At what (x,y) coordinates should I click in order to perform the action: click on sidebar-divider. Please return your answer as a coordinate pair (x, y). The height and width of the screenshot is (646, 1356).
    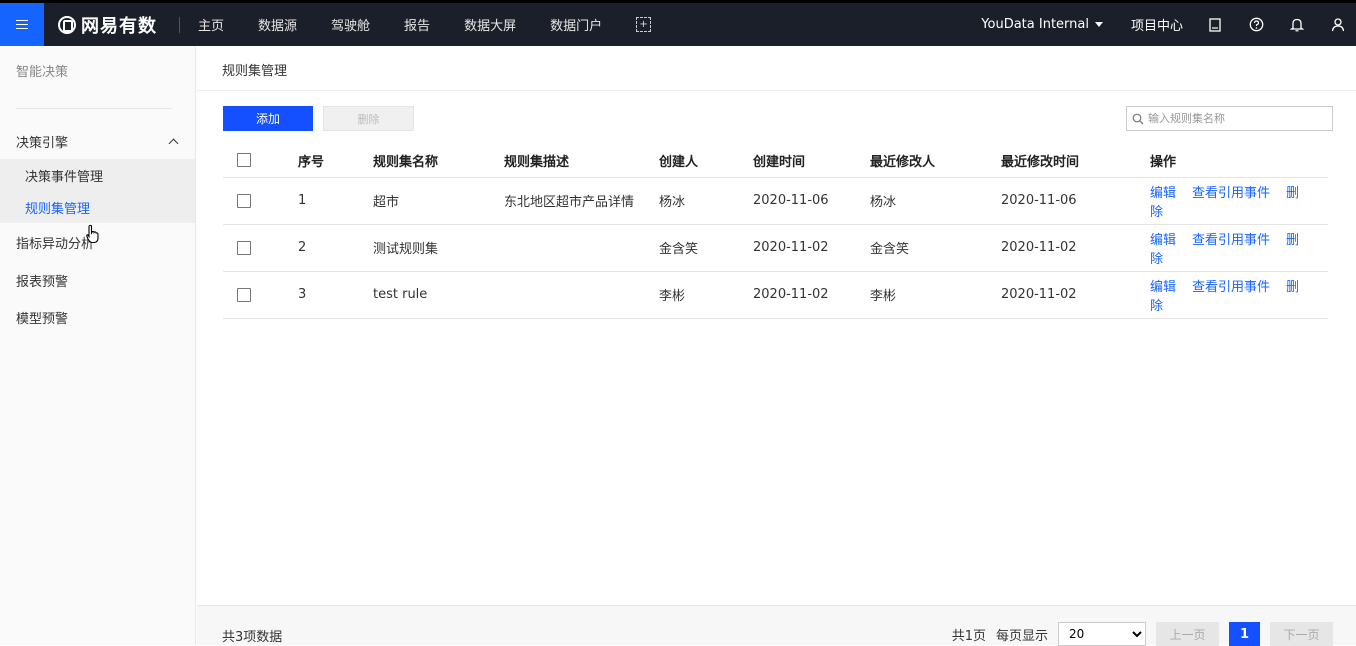
    Looking at the image, I should click on (94, 108).